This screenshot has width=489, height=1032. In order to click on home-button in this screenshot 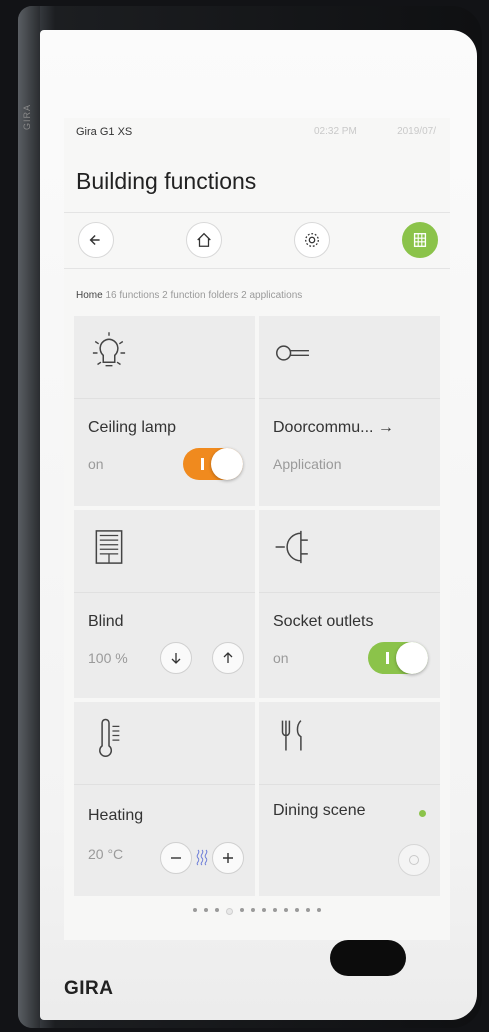, I will do `click(204, 240)`.